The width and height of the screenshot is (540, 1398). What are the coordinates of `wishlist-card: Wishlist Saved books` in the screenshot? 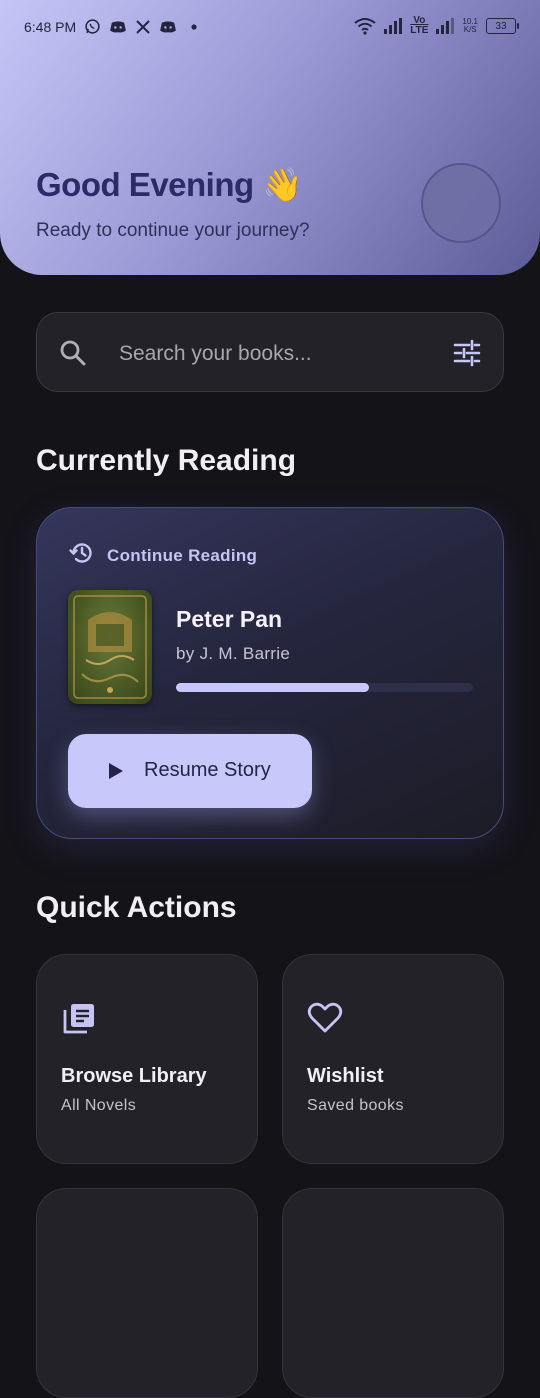 It's located at (393, 1059).